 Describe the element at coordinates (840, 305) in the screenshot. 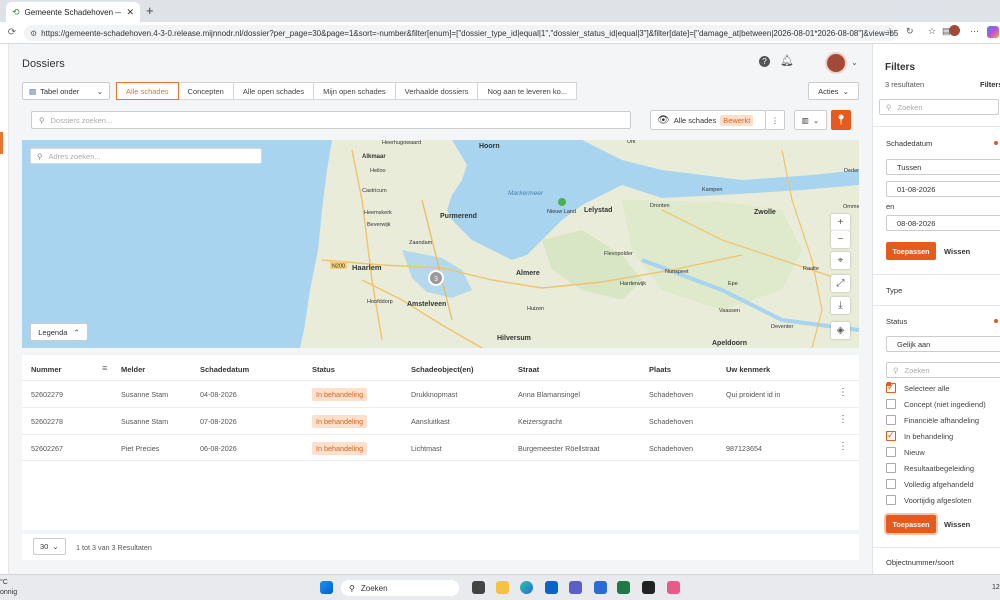

I see `download-icon: ⤓` at that location.